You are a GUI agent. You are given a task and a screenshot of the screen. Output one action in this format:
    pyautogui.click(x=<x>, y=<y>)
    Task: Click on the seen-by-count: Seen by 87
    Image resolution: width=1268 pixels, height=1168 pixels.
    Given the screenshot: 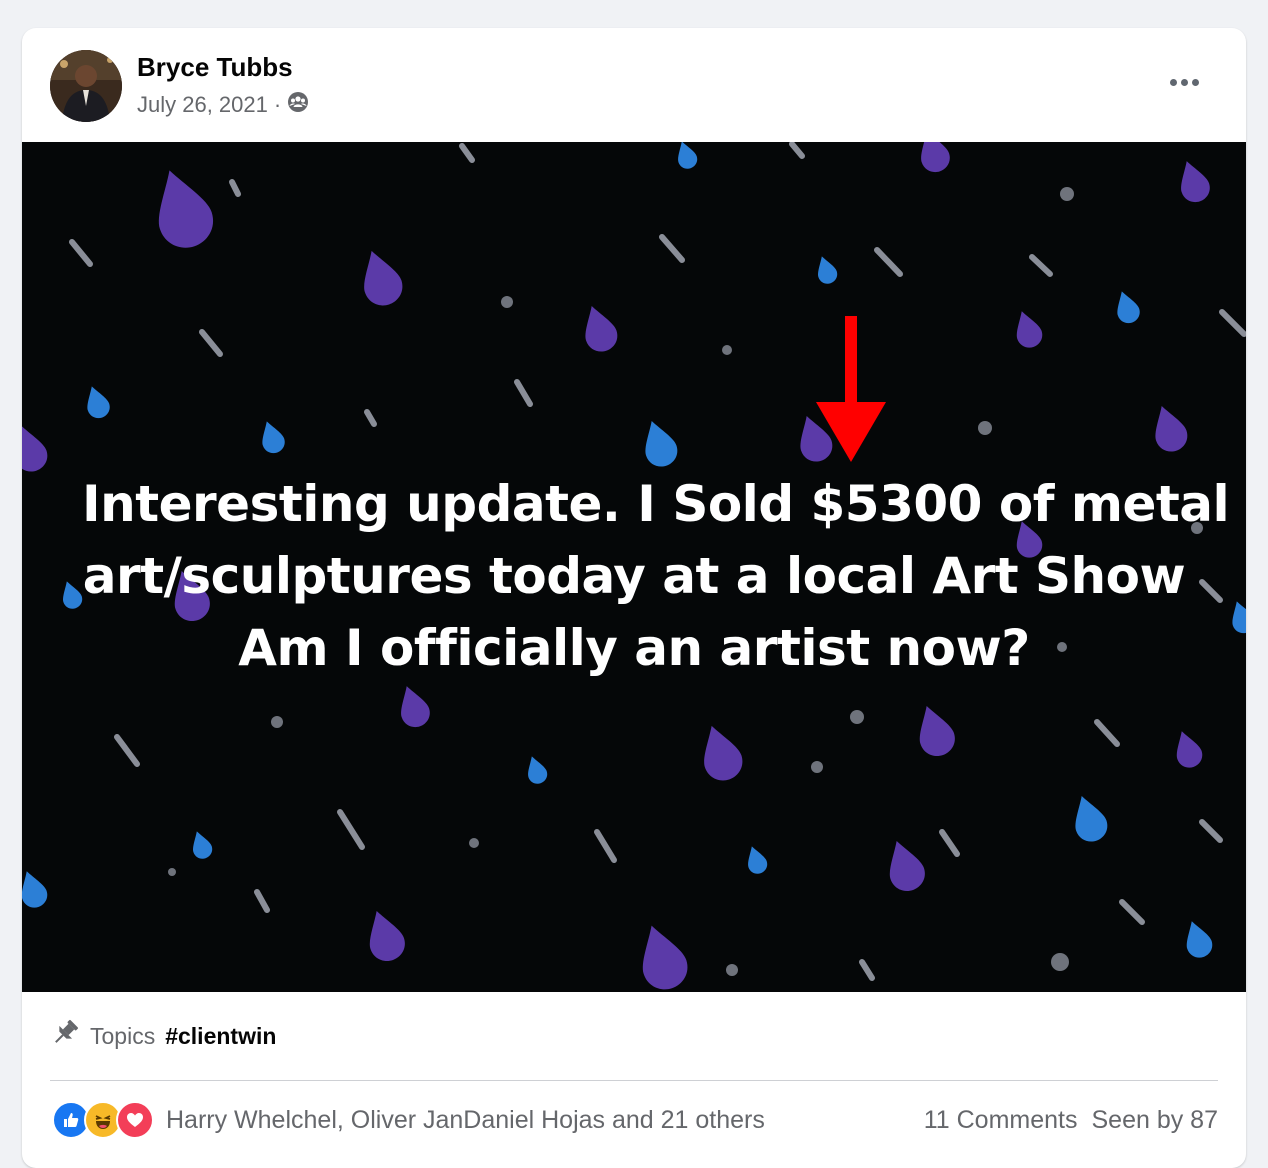 What is the action you would take?
    pyautogui.click(x=1155, y=1120)
    